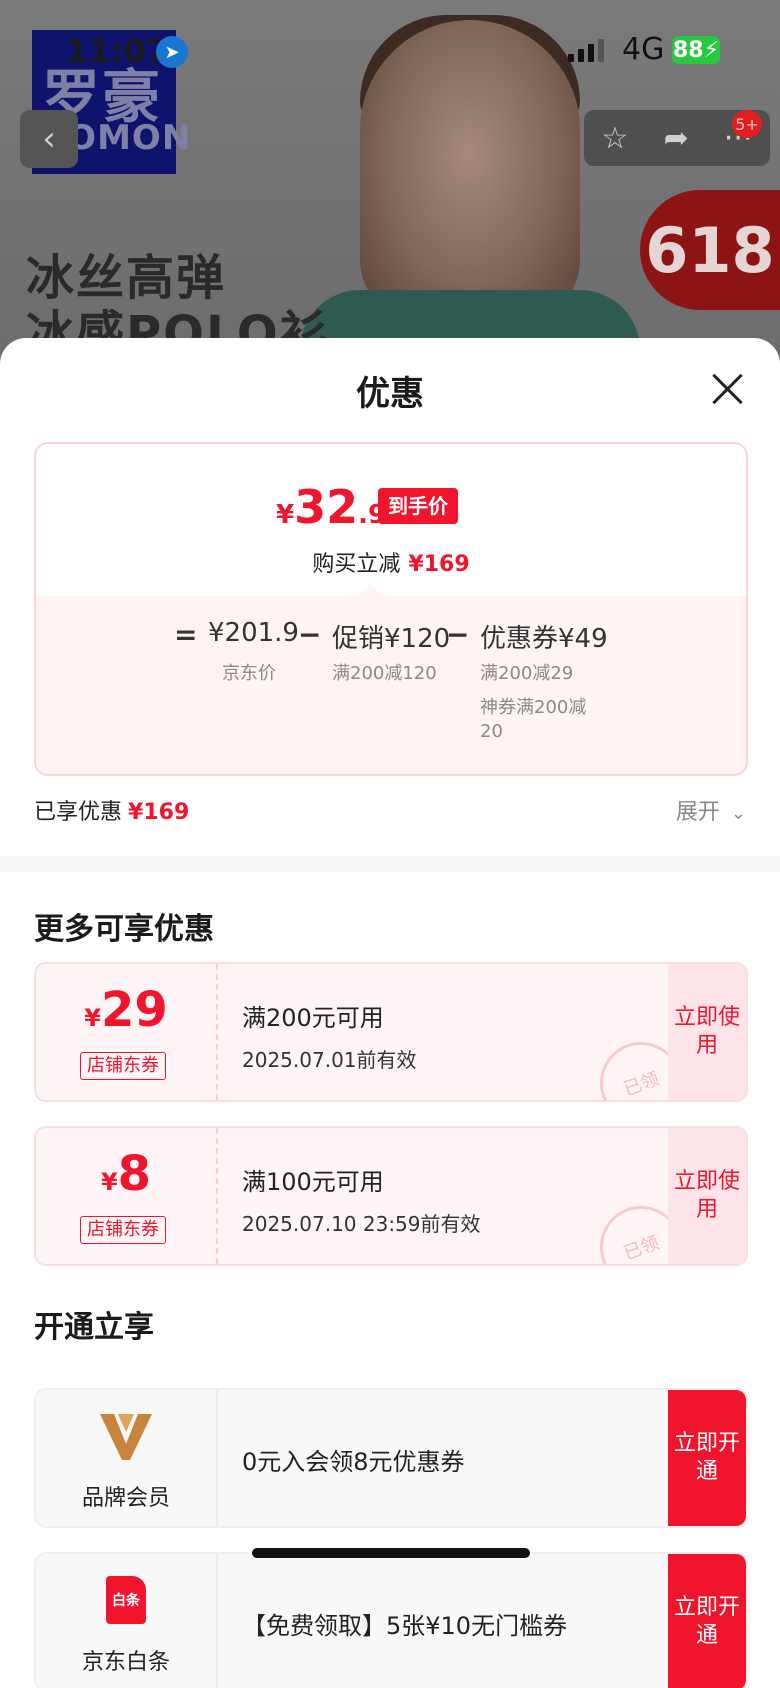 The height and width of the screenshot is (1688, 780). I want to click on calc-promo: 促销¥120, so click(391, 639).